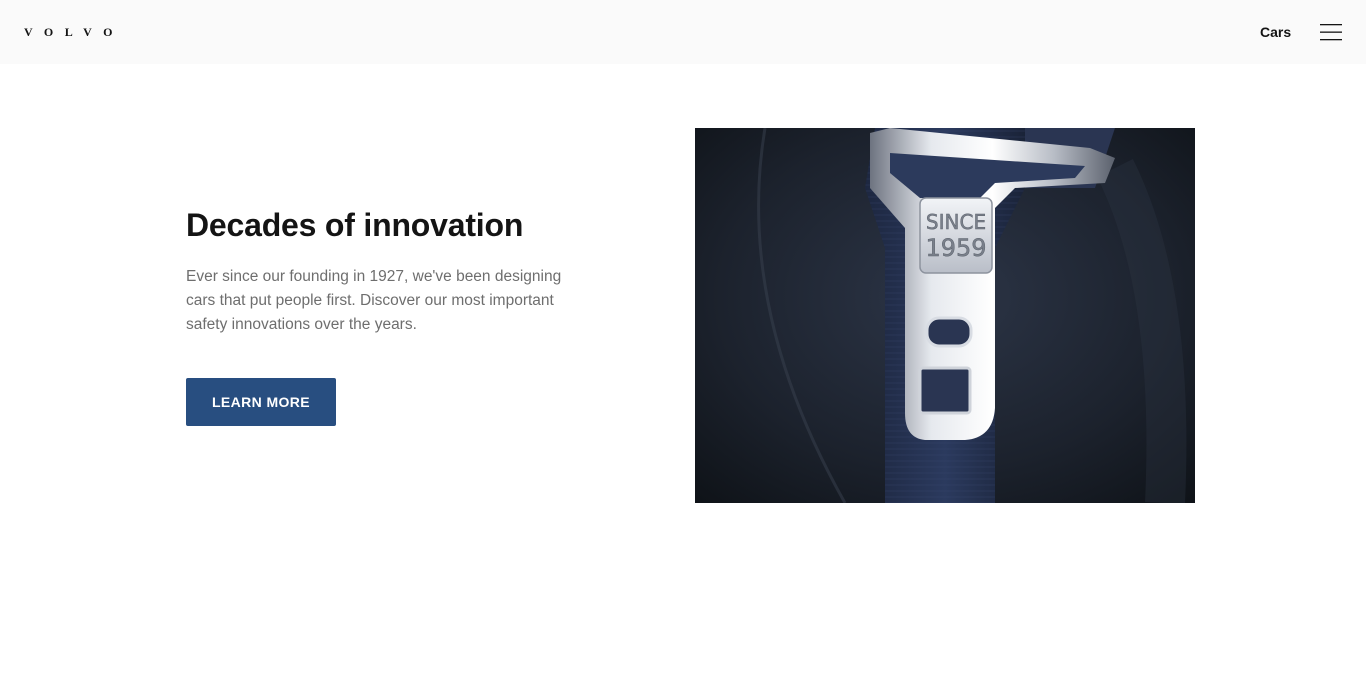 Image resolution: width=1366 pixels, height=686 pixels. Describe the element at coordinates (74, 32) in the screenshot. I see `volvo-logo: VOLVO` at that location.